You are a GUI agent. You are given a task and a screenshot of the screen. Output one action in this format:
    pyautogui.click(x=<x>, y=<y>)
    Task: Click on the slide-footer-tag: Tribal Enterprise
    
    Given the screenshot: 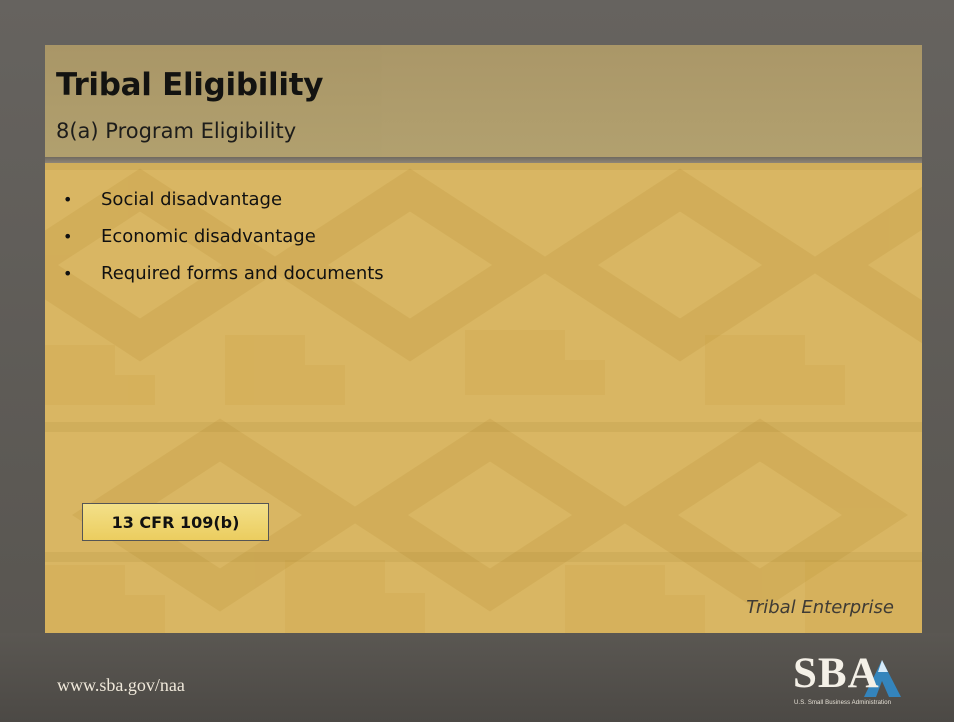 What is the action you would take?
    pyautogui.click(x=820, y=607)
    